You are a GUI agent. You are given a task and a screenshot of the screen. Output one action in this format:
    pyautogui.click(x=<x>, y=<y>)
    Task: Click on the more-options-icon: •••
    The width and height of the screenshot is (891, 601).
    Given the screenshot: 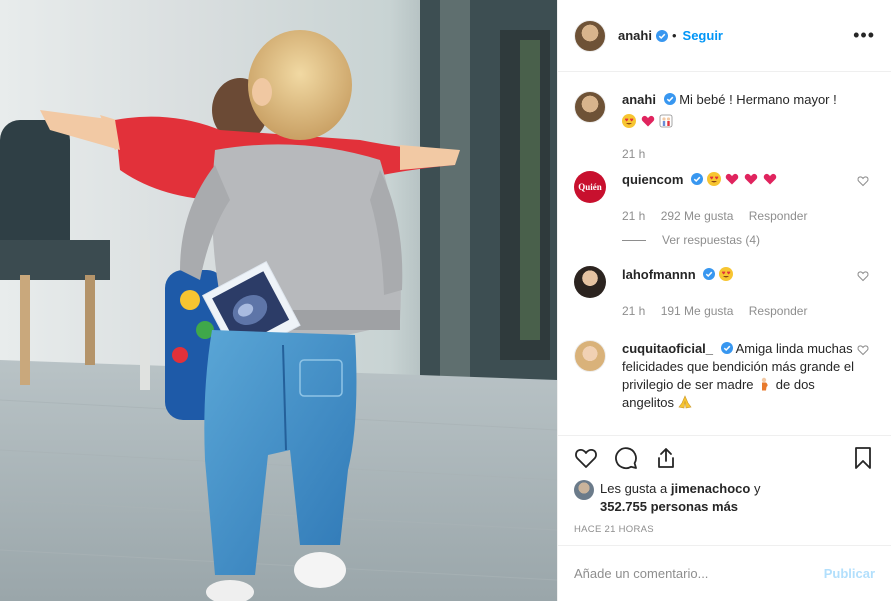 What is the action you would take?
    pyautogui.click(x=864, y=35)
    